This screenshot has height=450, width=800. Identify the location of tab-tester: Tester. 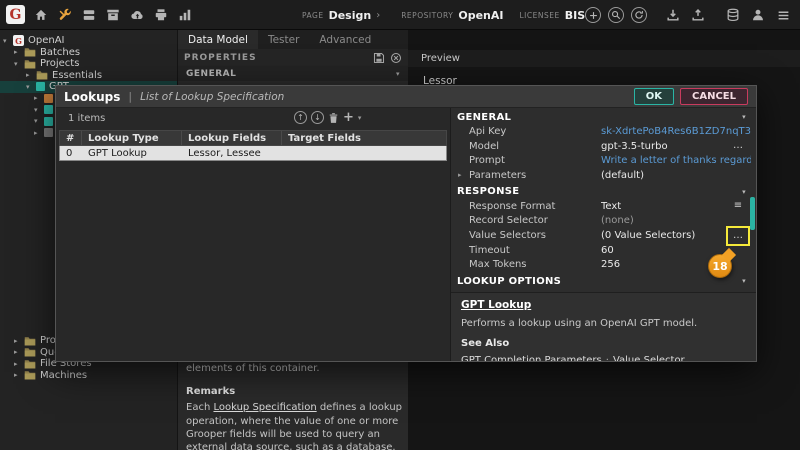
(283, 39).